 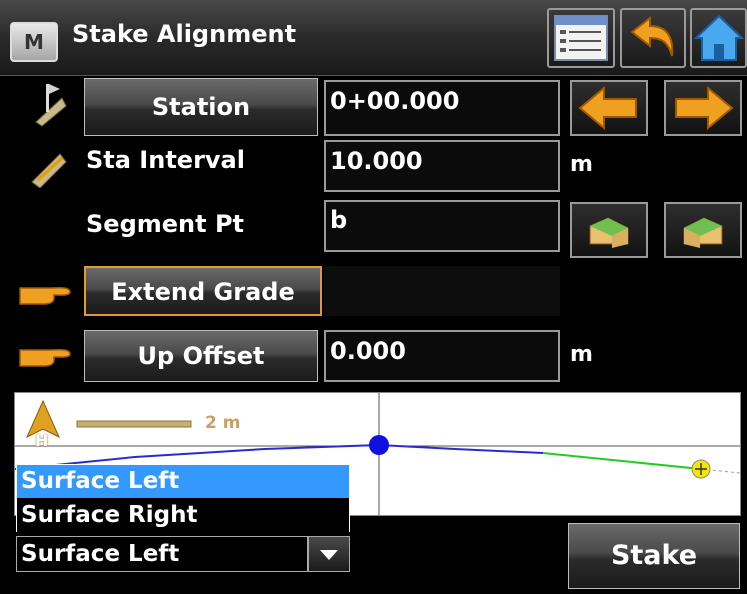 I want to click on previous-station-button, so click(x=609, y=108).